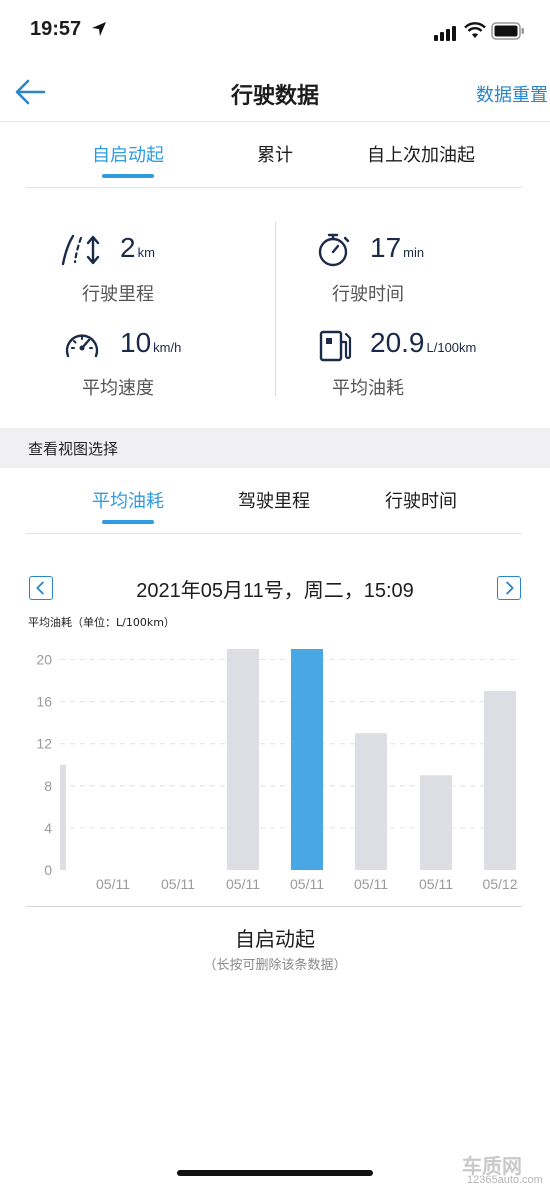 This screenshot has width=550, height=1190. I want to click on stats-divider, so click(275, 309).